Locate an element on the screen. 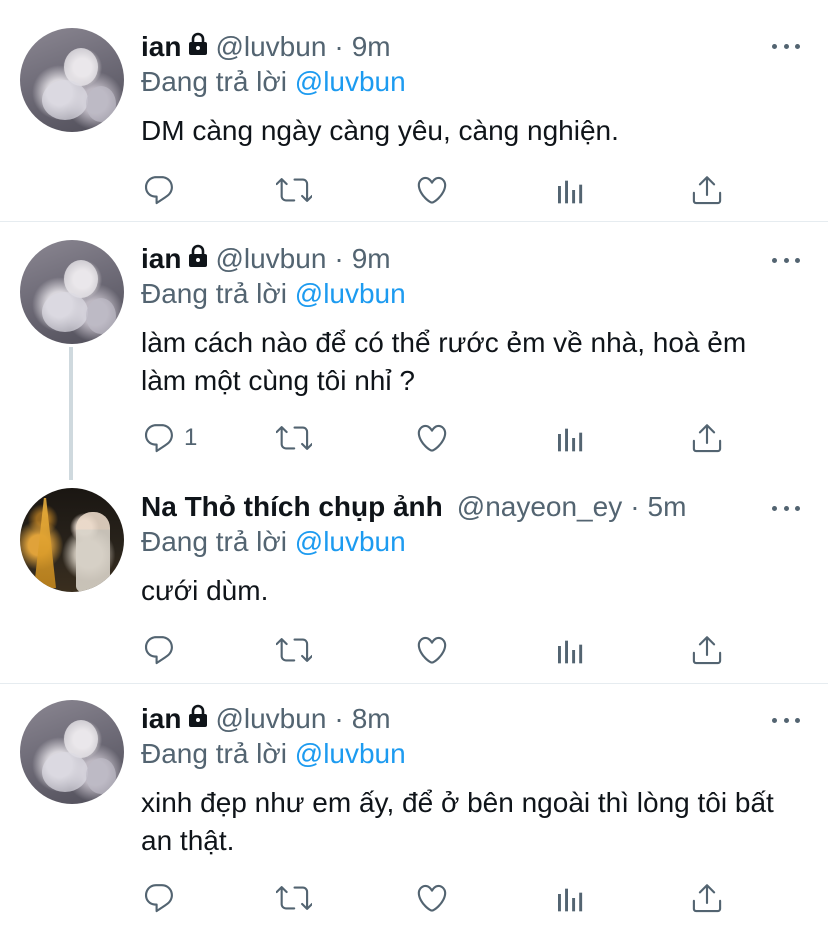 The height and width of the screenshot is (932, 828). reply-count: 1 is located at coordinates (191, 437).